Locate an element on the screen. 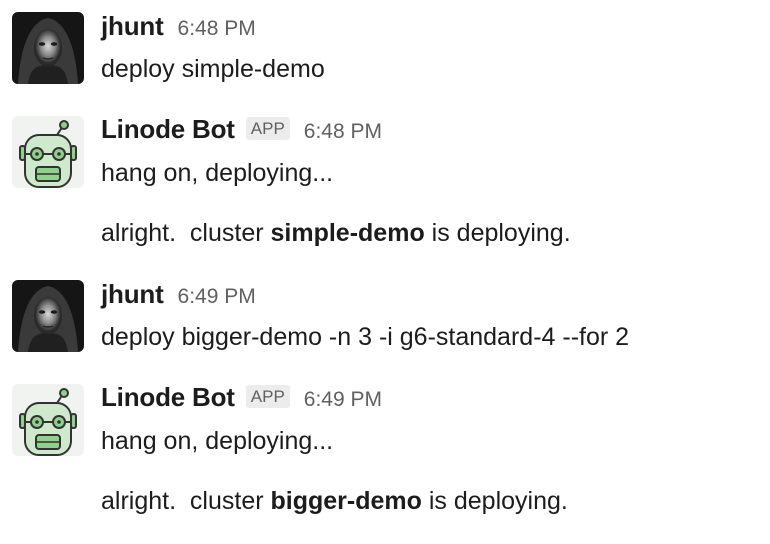 Image resolution: width=770 pixels, height=544 pixels. message-header: jhunt 6:48 PM is located at coordinates (178, 26).